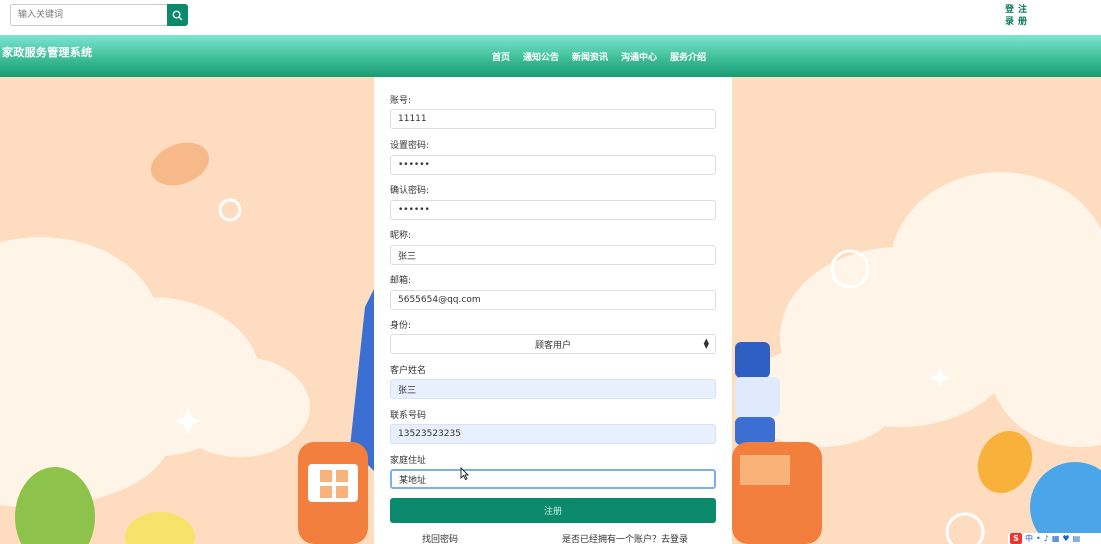 This screenshot has height=544, width=1101. What do you see at coordinates (553, 300) in the screenshot?
I see `email-input: 5655654@qq.com` at bounding box center [553, 300].